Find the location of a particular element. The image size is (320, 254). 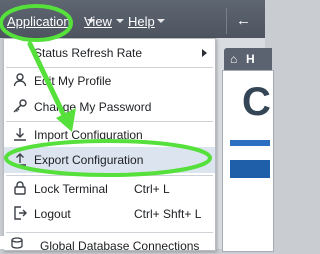

menu-item-label: Logout is located at coordinates (52, 214).